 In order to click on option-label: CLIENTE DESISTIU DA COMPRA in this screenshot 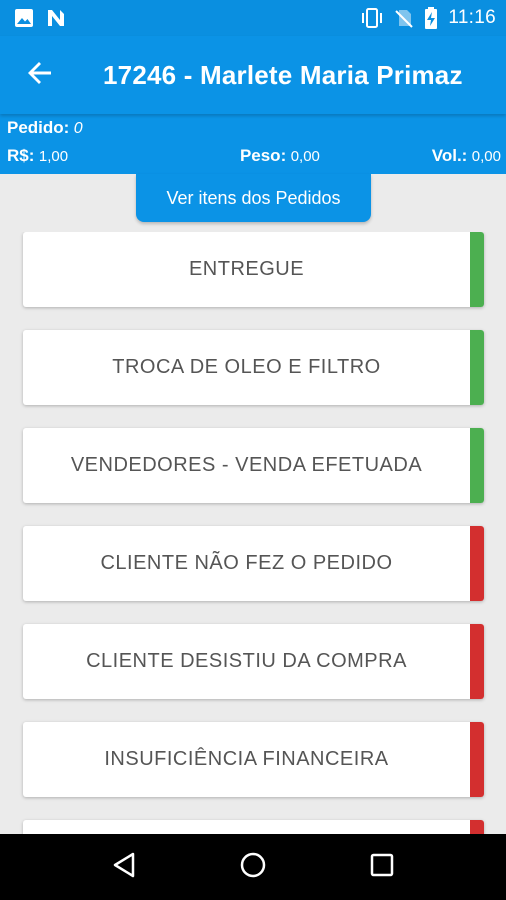, I will do `click(246, 661)`.